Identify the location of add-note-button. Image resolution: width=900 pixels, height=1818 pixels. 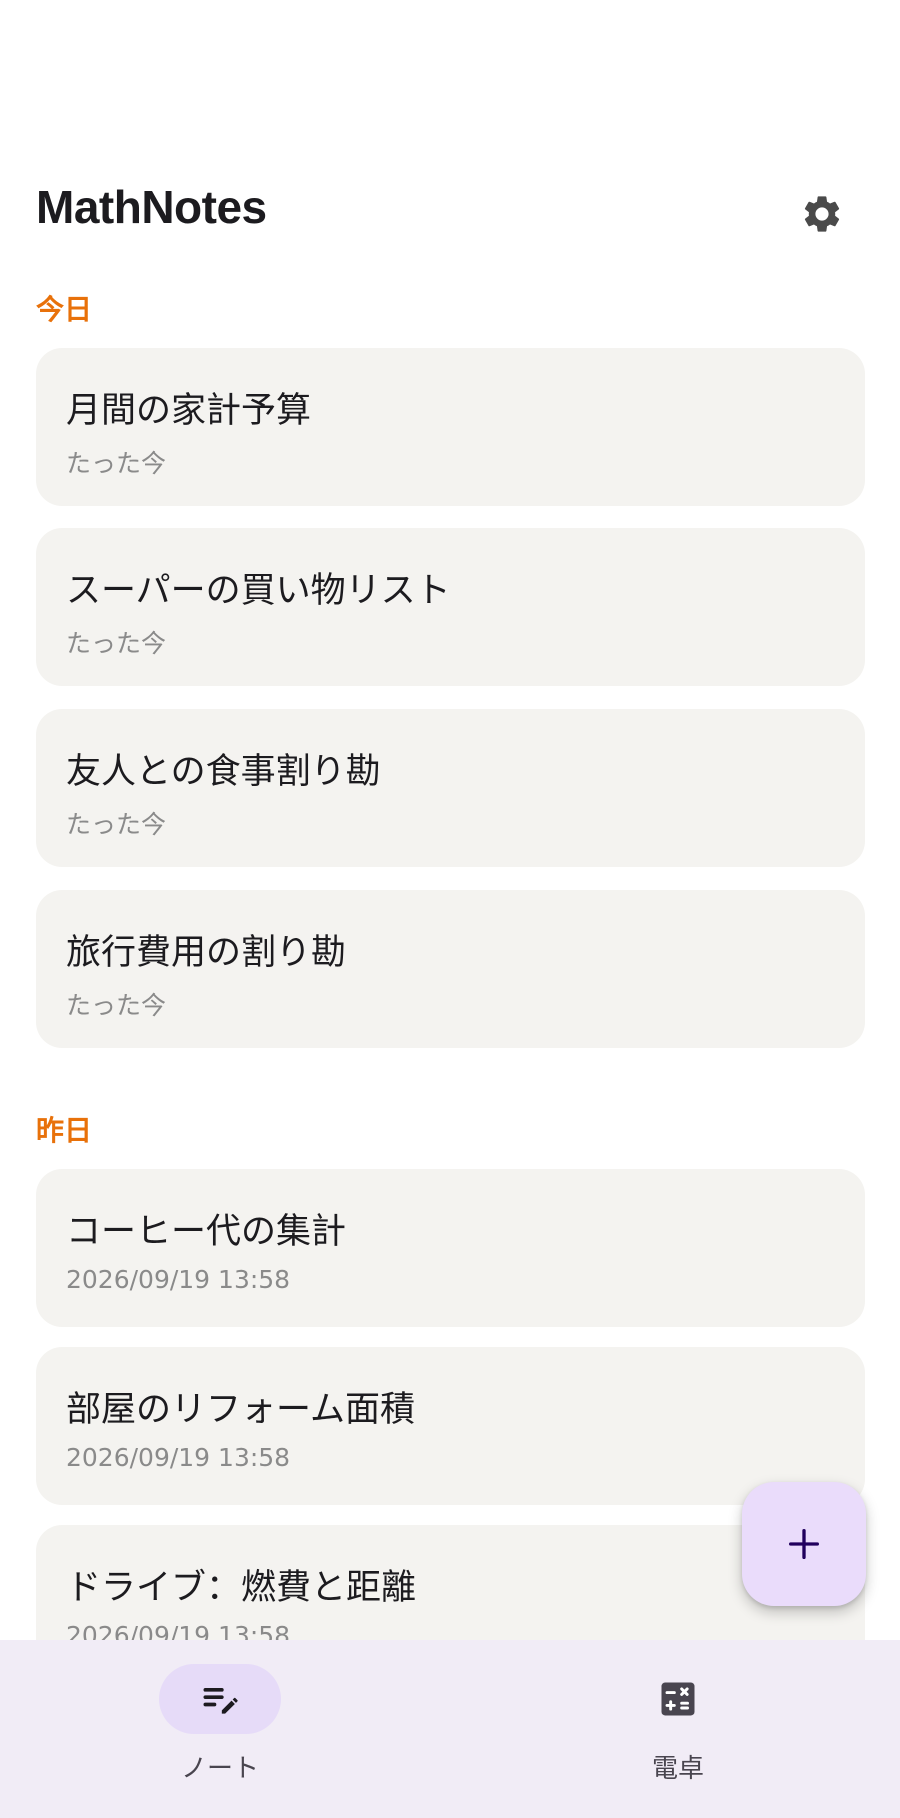
(804, 1544).